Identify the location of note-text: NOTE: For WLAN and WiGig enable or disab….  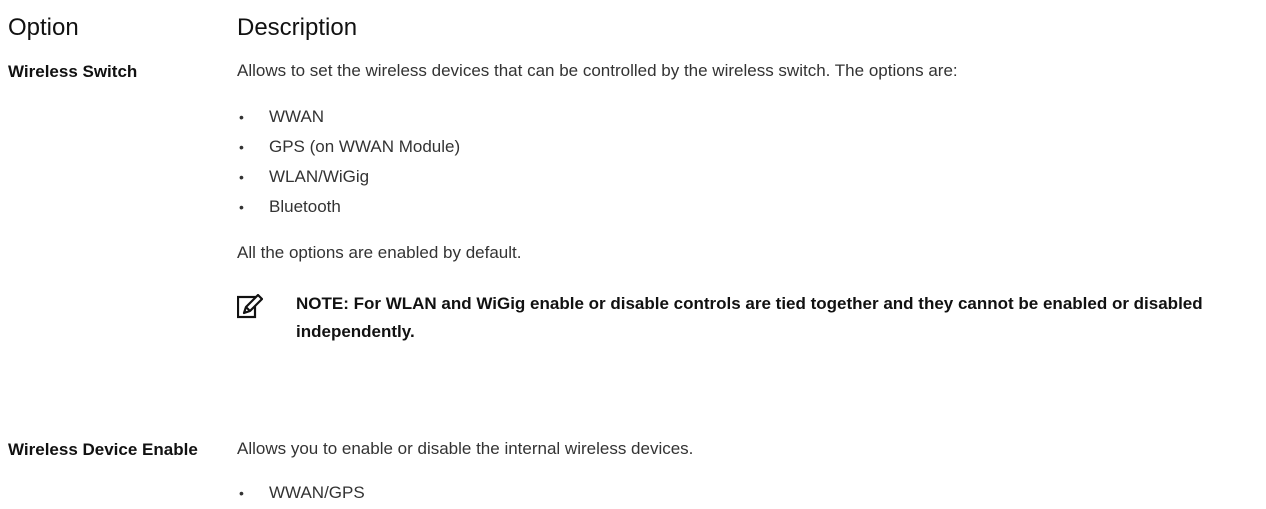
(749, 317).